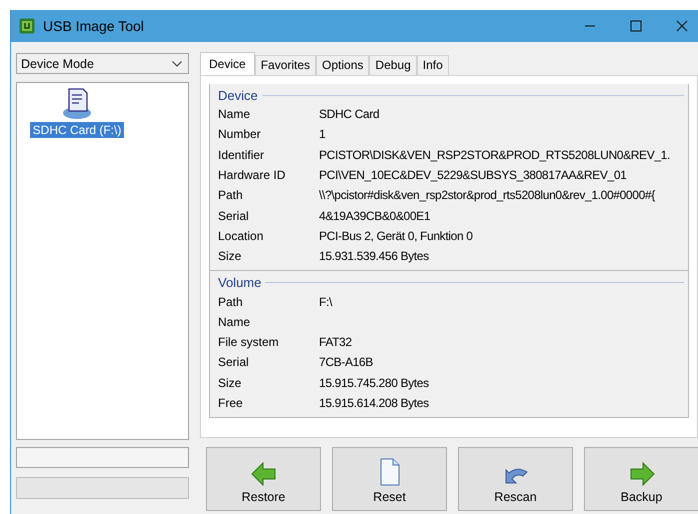 The height and width of the screenshot is (514, 698). What do you see at coordinates (242, 155) in the screenshot?
I see `field-label: Identifier` at bounding box center [242, 155].